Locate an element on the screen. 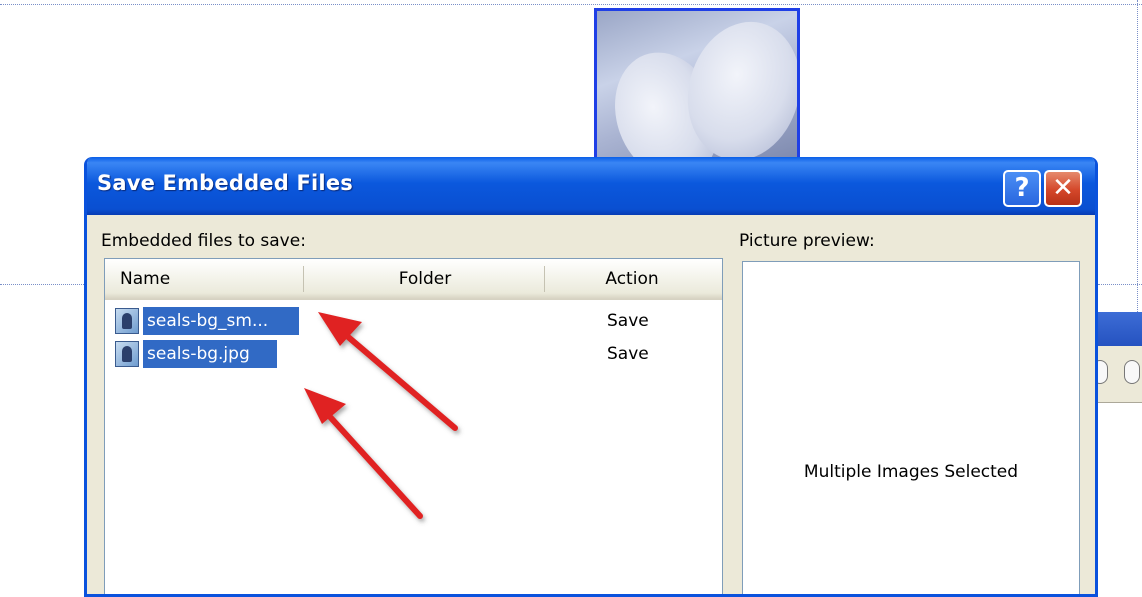 This screenshot has height=597, width=1142. close-icon: ✕ is located at coordinates (1063, 188).